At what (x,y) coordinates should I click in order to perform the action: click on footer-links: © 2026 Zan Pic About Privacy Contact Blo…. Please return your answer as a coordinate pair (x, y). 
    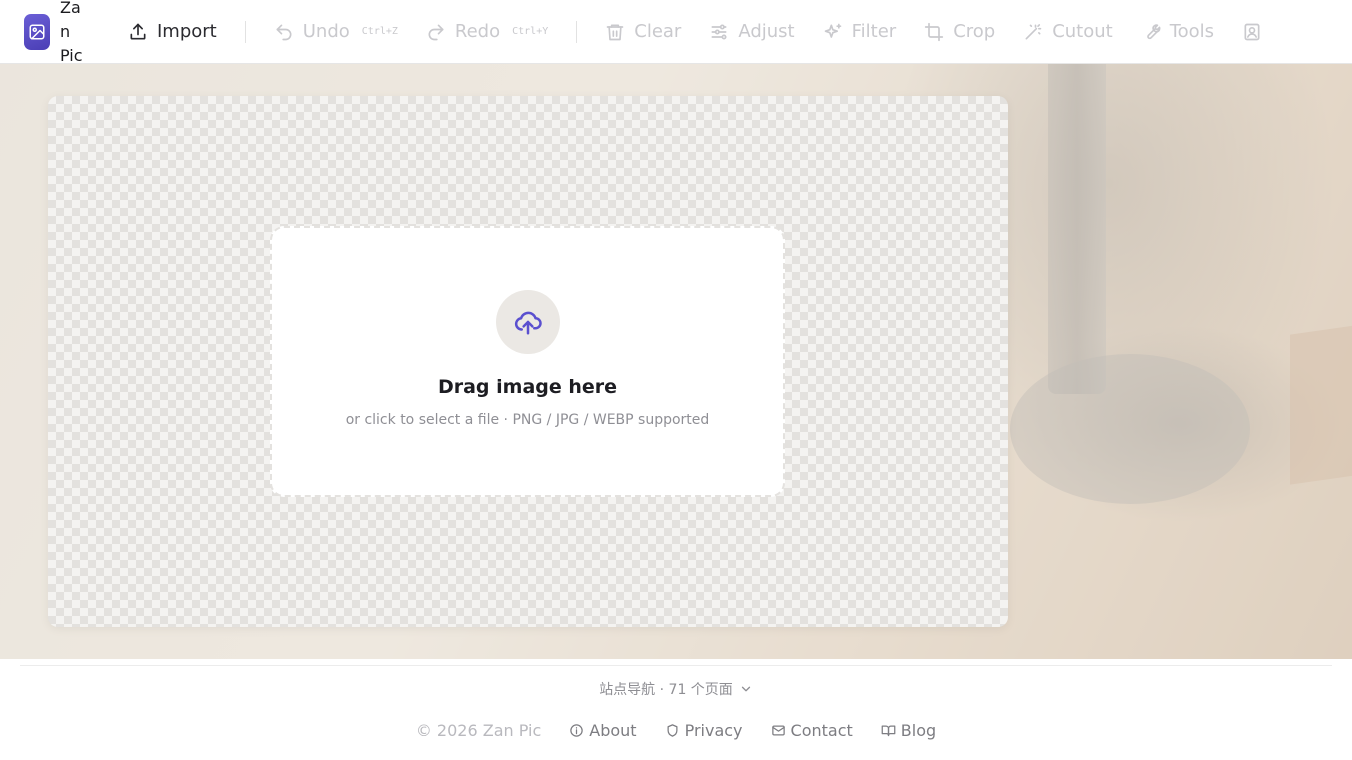
    Looking at the image, I should click on (676, 730).